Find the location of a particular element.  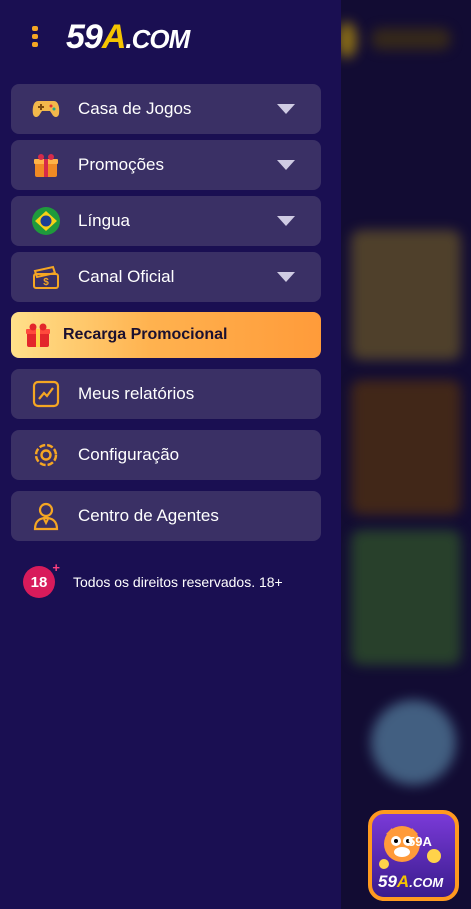

menu-item-label: Casa de Jogos is located at coordinates (135, 108).